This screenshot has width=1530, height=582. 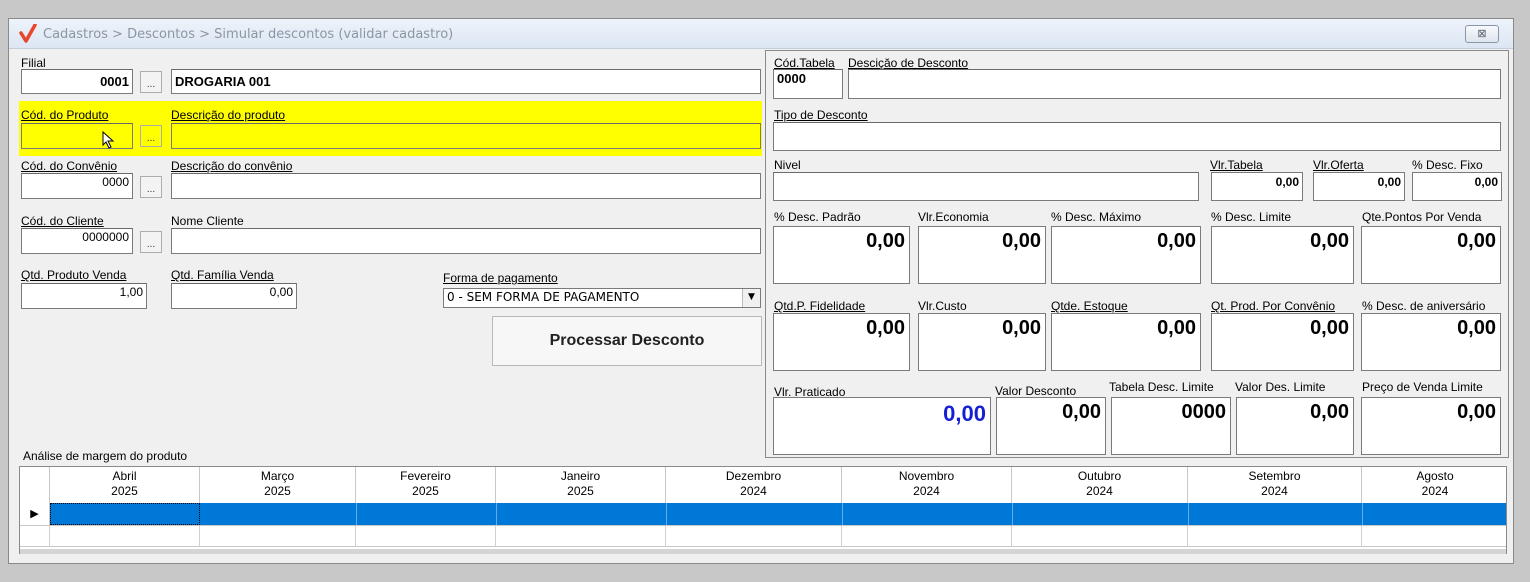 I want to click on vlr-oferta-field: 0,00, so click(x=1359, y=186).